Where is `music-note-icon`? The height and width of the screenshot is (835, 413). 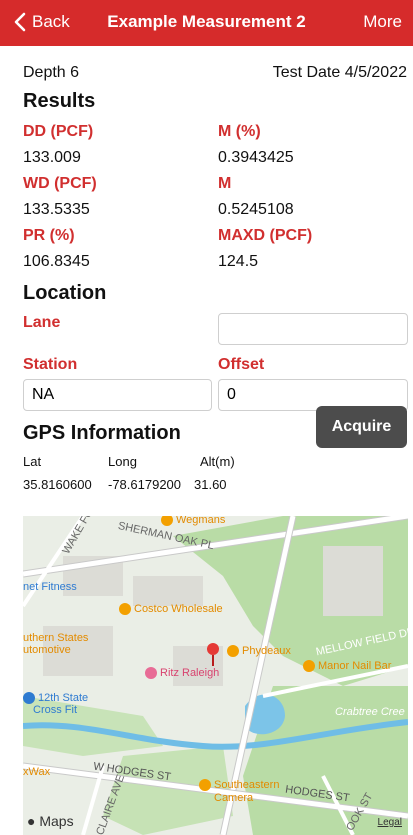
music-note-icon is located at coordinates (151, 673).